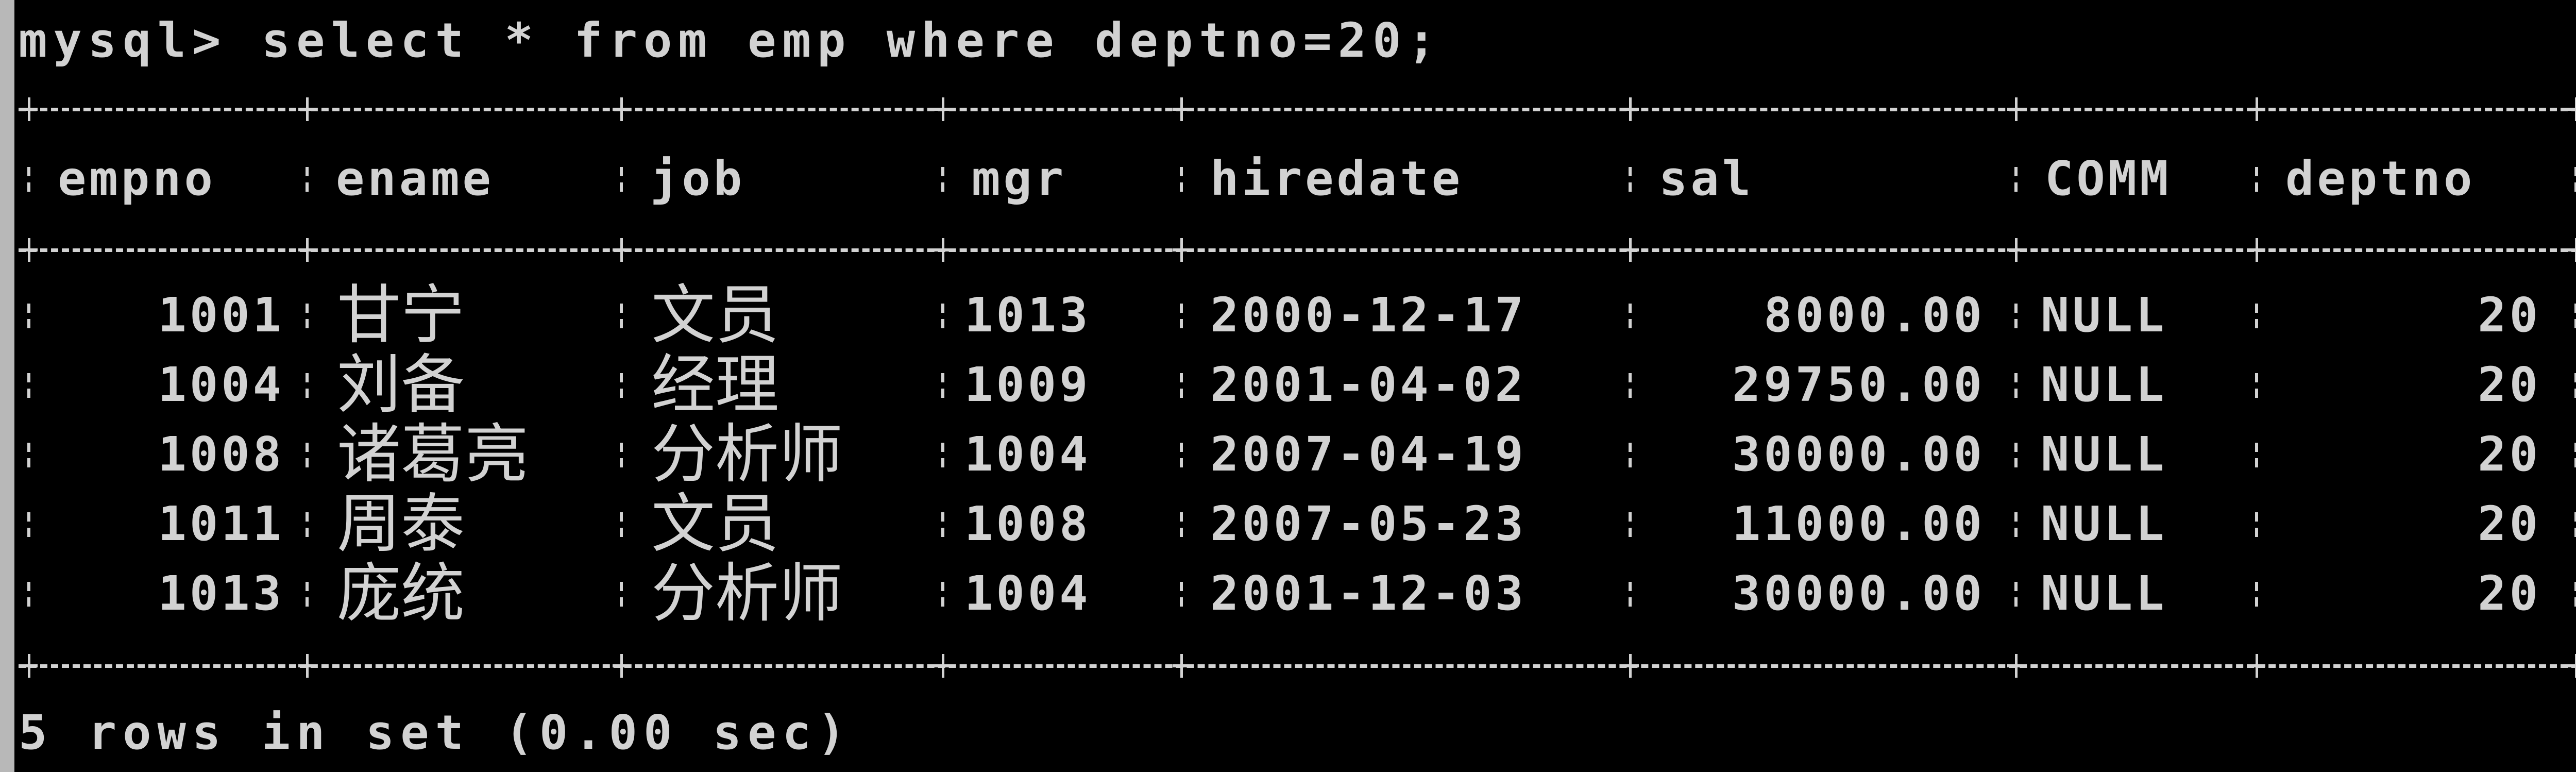  What do you see at coordinates (401, 385) in the screenshot?
I see `cell-ename: 刘备` at bounding box center [401, 385].